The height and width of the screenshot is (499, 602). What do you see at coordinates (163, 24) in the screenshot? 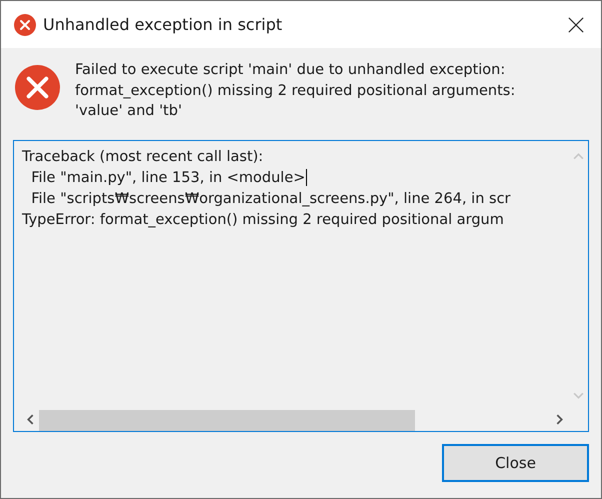
I see `window-title: Unhandled exception in script` at bounding box center [163, 24].